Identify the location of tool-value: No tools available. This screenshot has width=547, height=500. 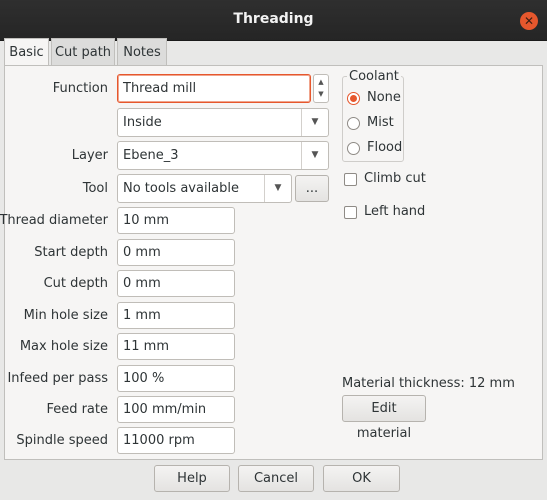
(181, 188).